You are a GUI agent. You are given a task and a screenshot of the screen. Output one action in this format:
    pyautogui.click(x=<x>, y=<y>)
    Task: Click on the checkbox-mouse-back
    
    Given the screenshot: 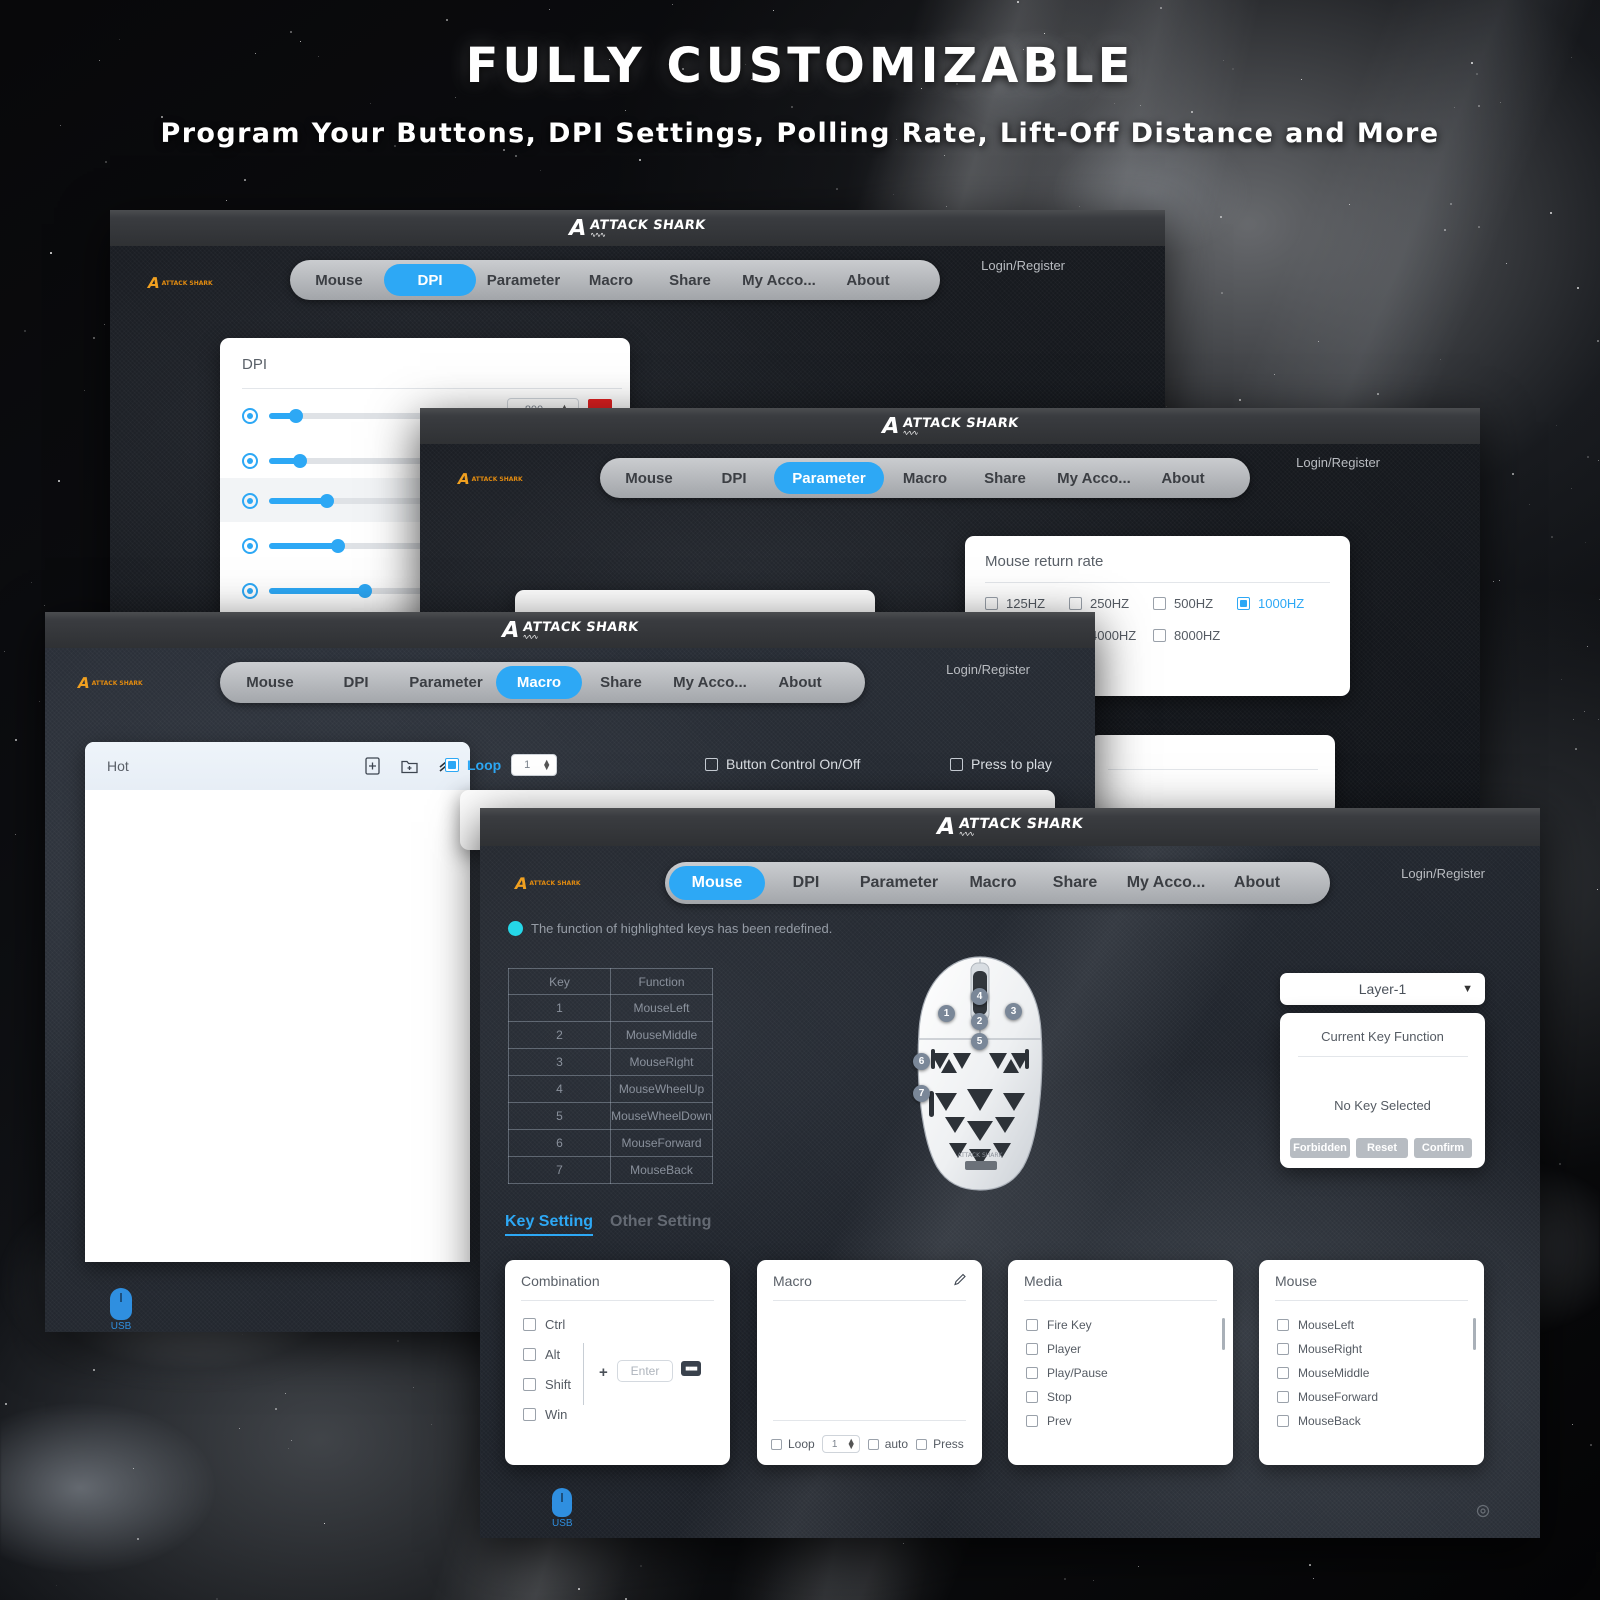 What is the action you would take?
    pyautogui.click(x=1283, y=1421)
    